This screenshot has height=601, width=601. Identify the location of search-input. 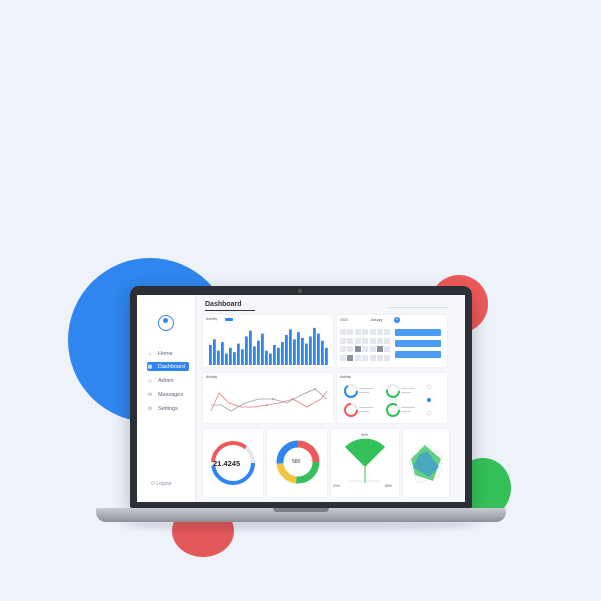
(419, 305).